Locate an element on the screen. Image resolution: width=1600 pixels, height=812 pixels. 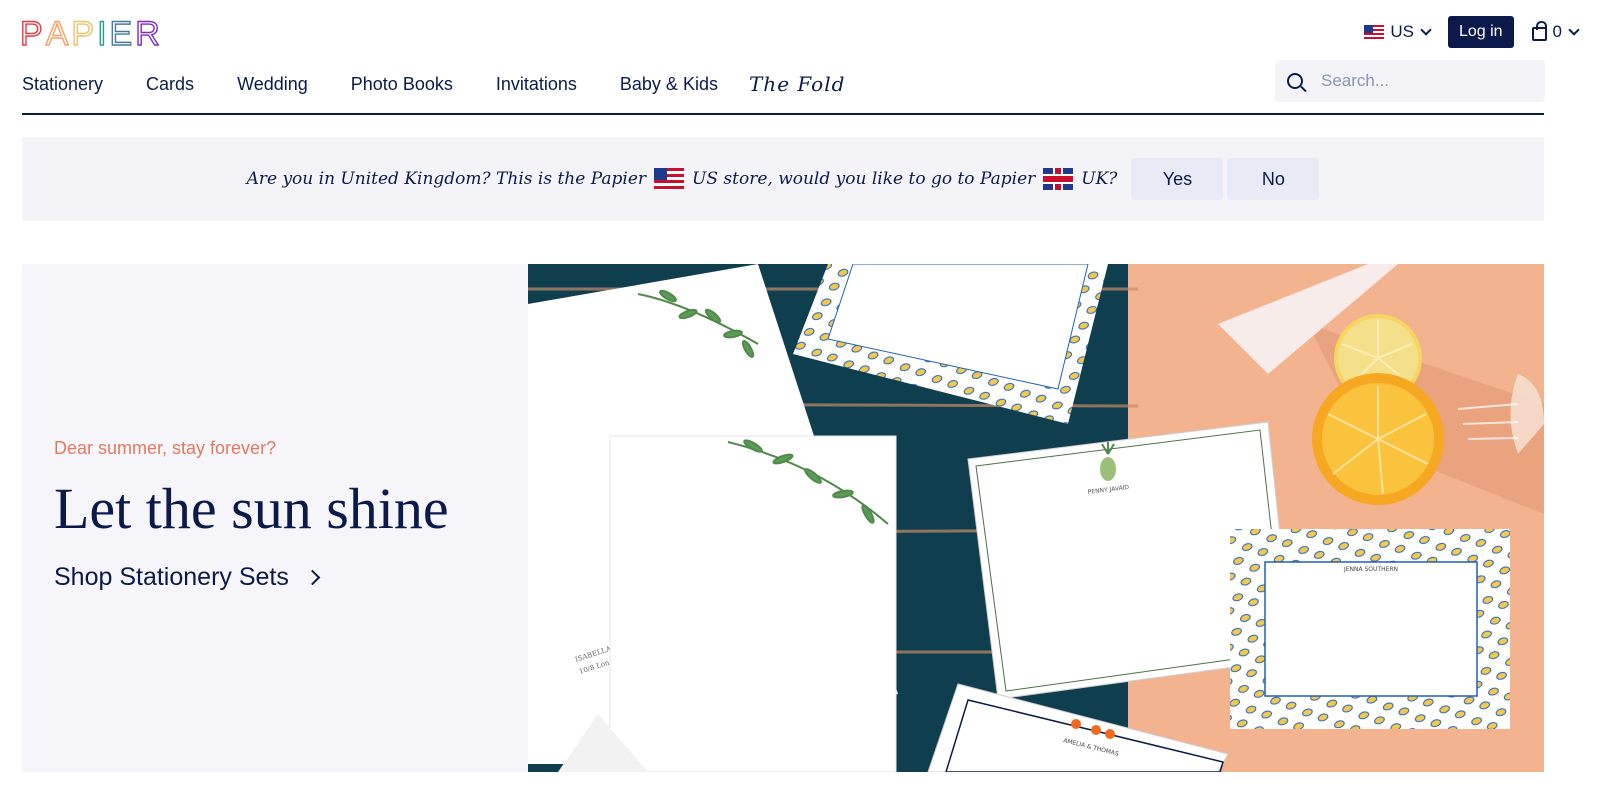
nav-item-stationery: Stationery is located at coordinates (62, 84).